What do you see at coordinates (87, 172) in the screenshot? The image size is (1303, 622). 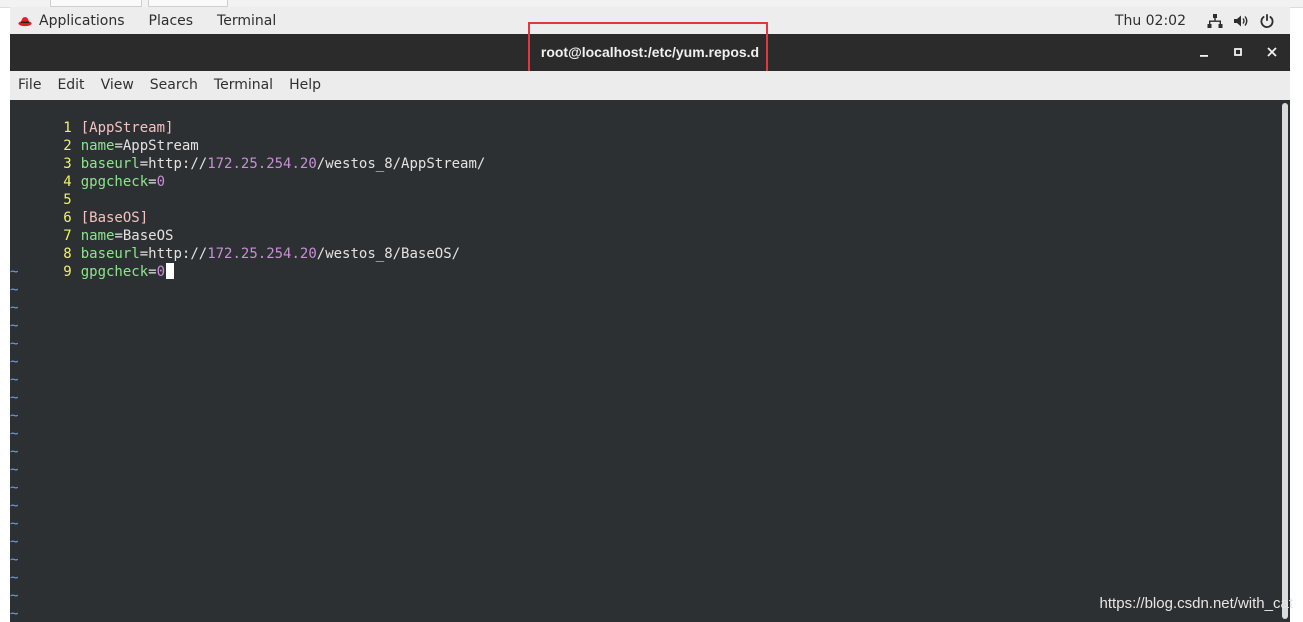 I see `editor-line: 4 gpgcheck=0` at bounding box center [87, 172].